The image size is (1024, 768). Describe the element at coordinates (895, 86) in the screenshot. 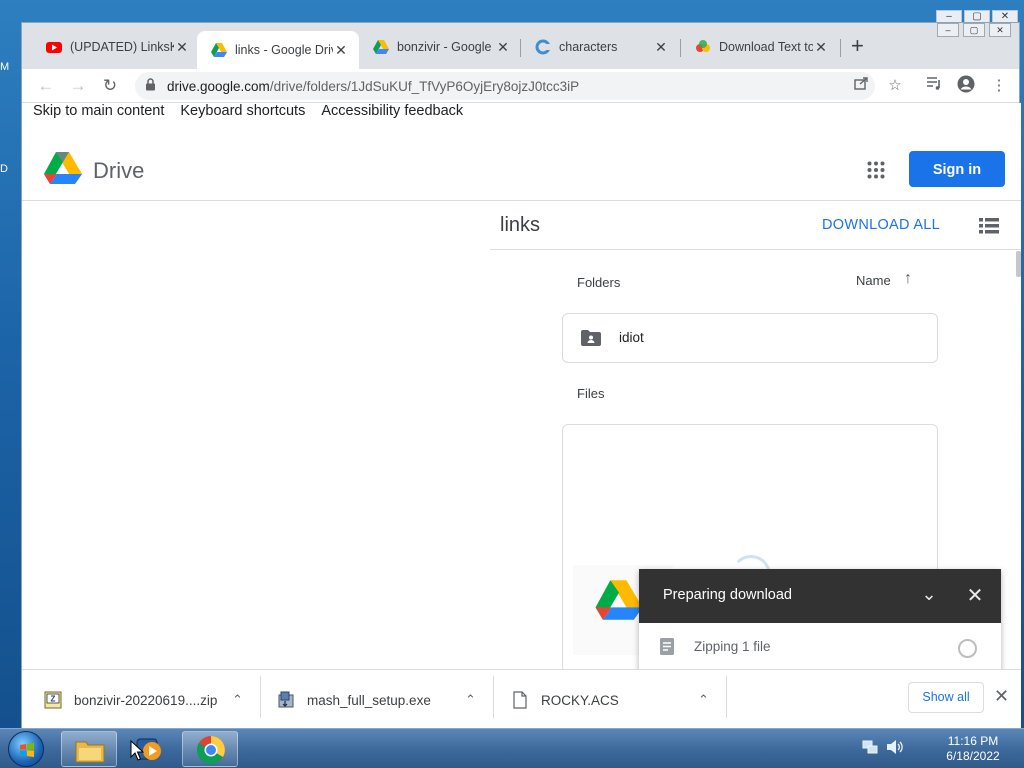

I see `bookmark-star-icon: ☆` at that location.